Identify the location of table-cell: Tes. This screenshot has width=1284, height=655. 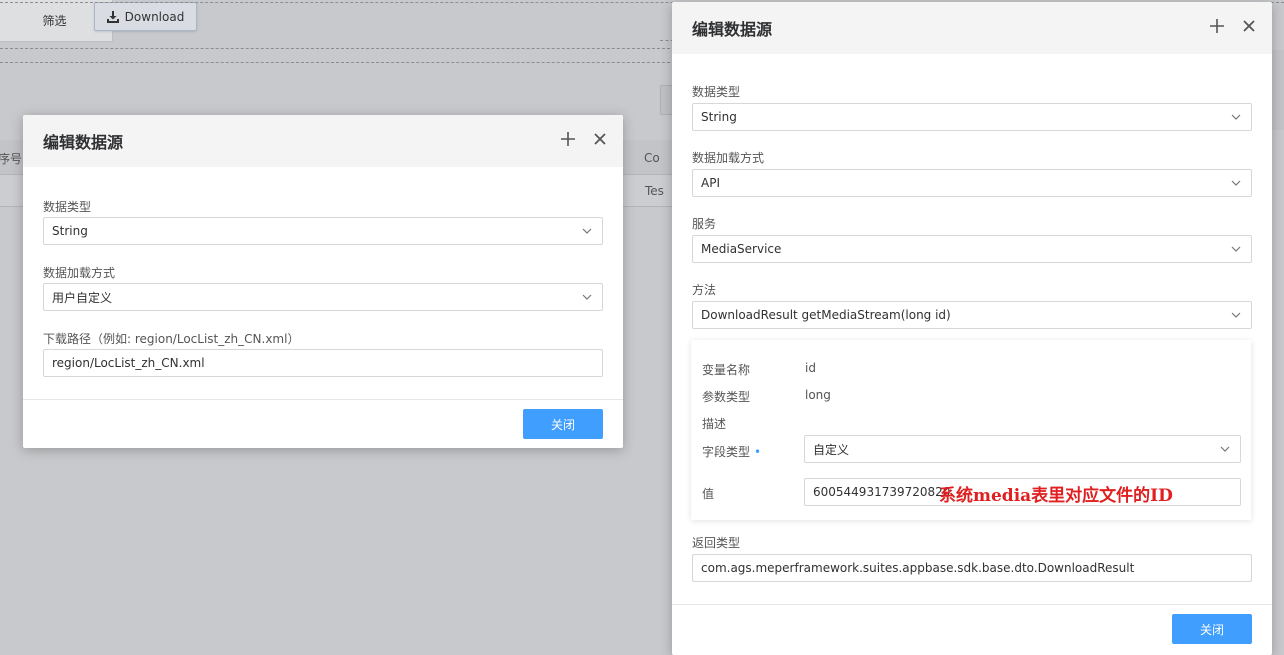
(654, 191).